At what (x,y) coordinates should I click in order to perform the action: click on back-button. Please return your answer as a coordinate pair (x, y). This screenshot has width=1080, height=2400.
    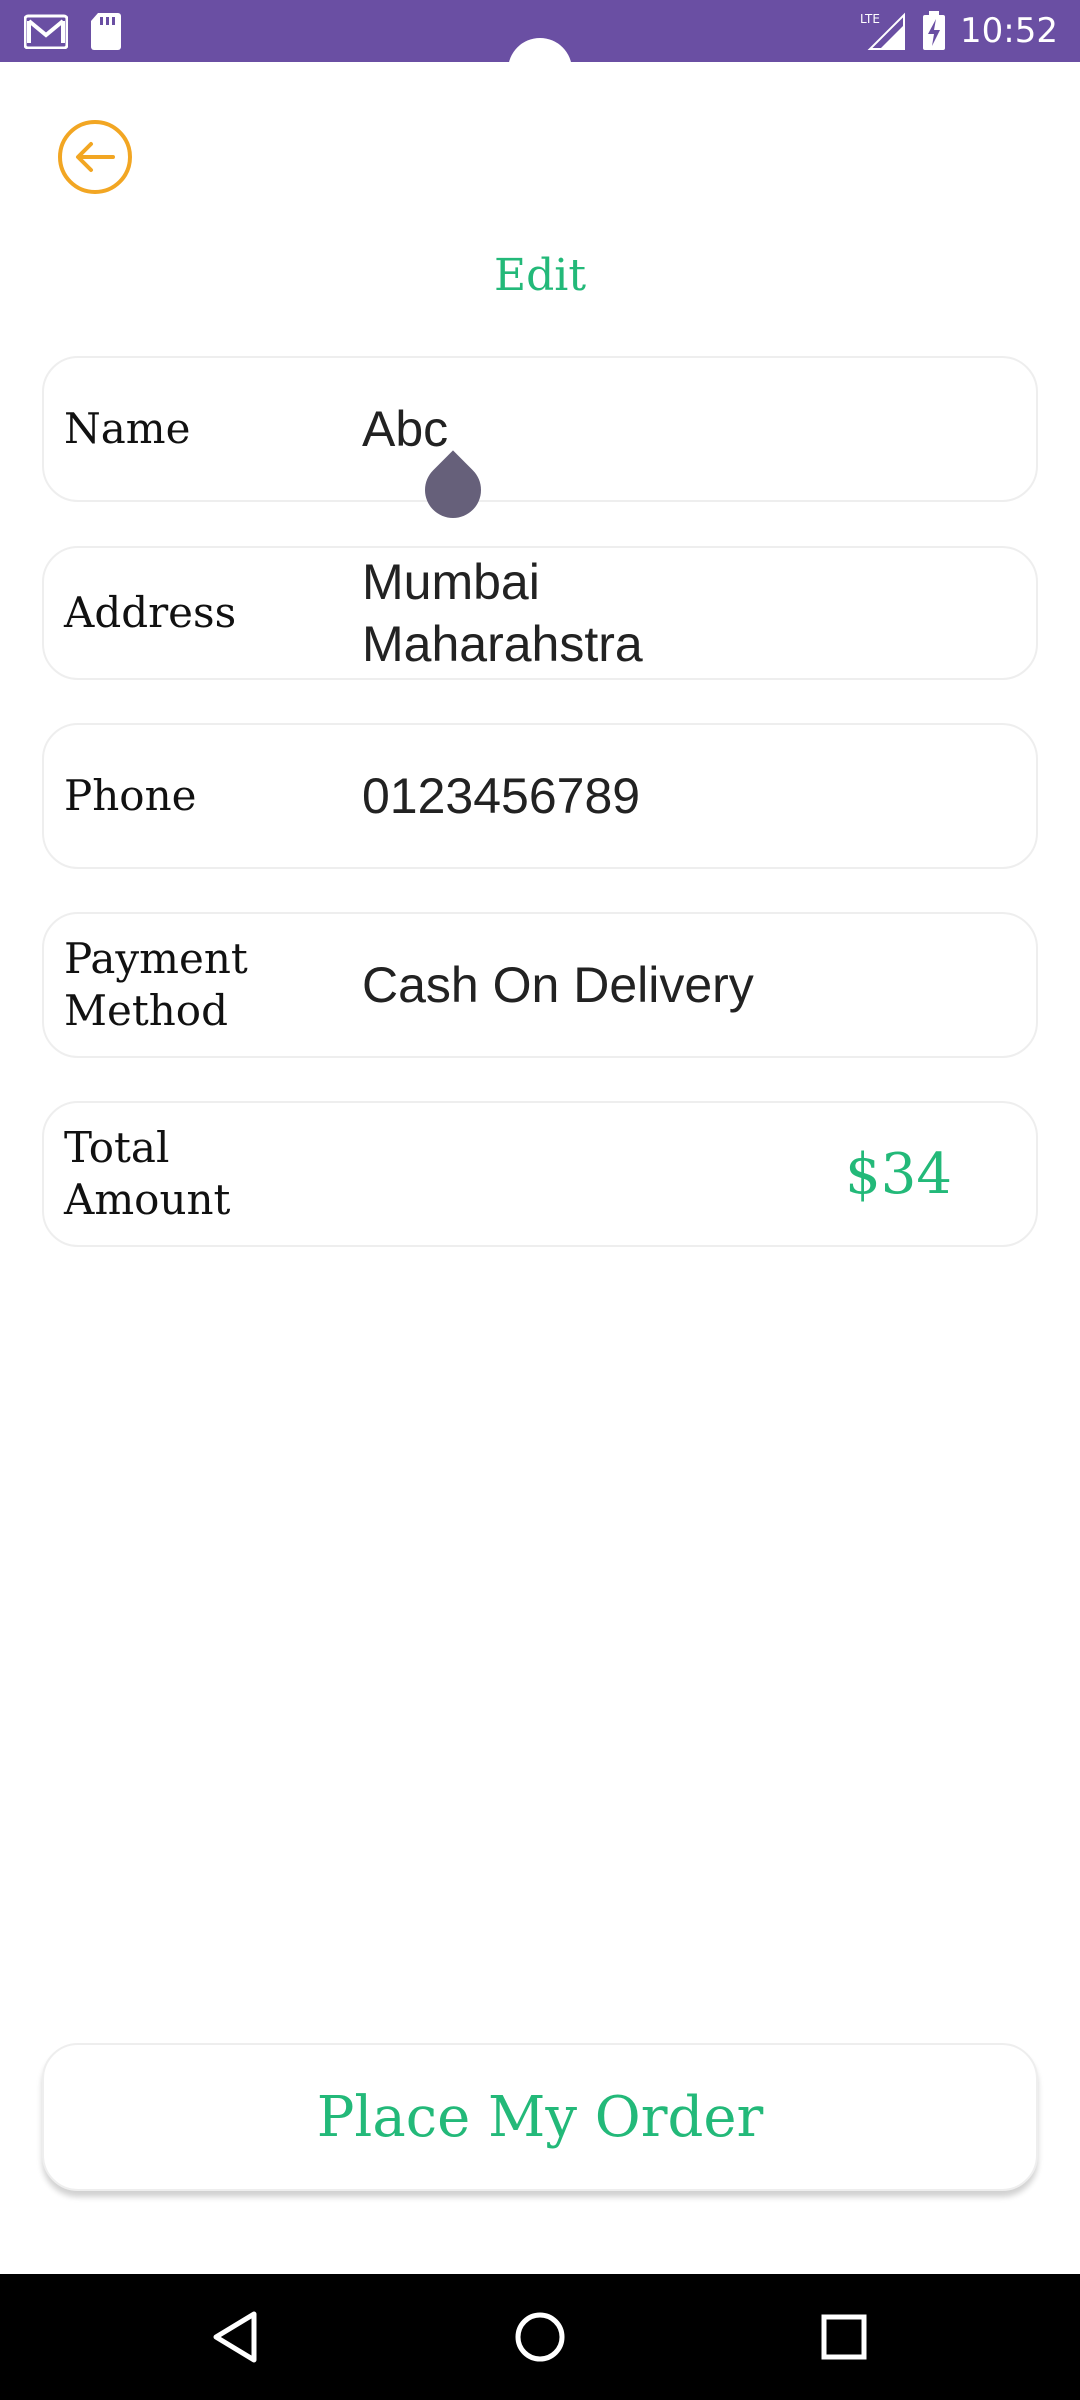
    Looking at the image, I should click on (95, 157).